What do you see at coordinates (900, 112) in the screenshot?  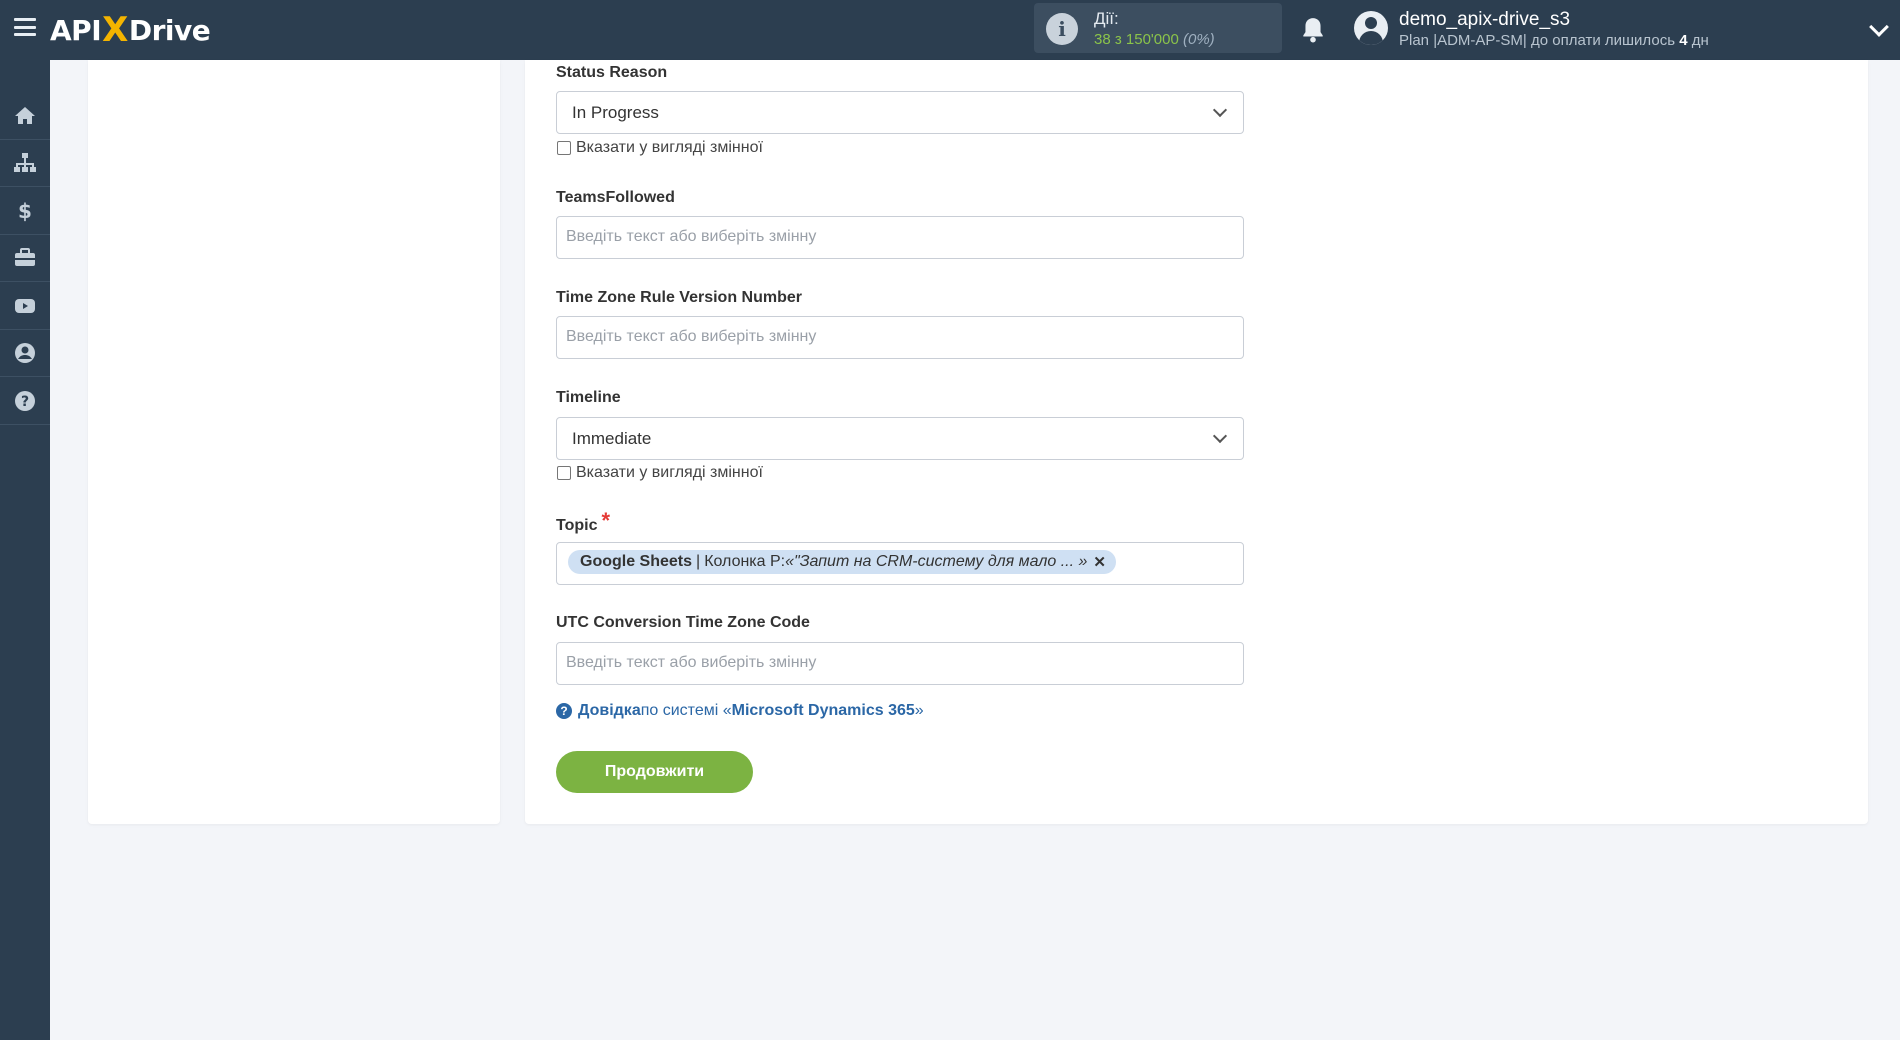 I see `status-reason-select: In Progress` at bounding box center [900, 112].